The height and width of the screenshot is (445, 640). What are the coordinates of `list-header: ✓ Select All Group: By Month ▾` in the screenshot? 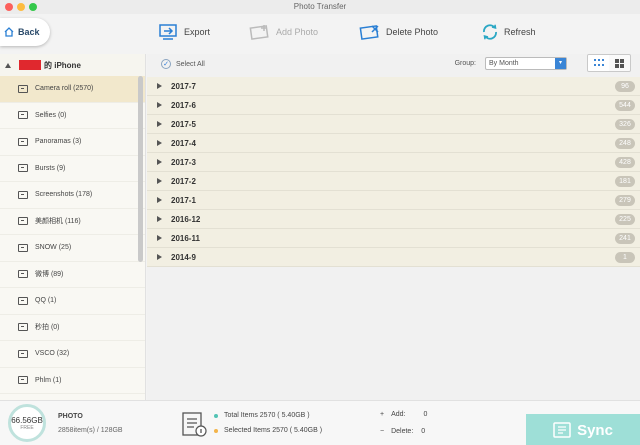 It's located at (393, 64).